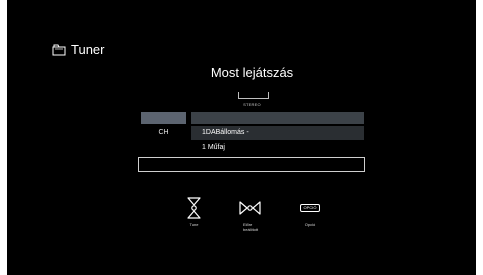  What do you see at coordinates (251, 164) in the screenshot?
I see `text-info-bar` at bounding box center [251, 164].